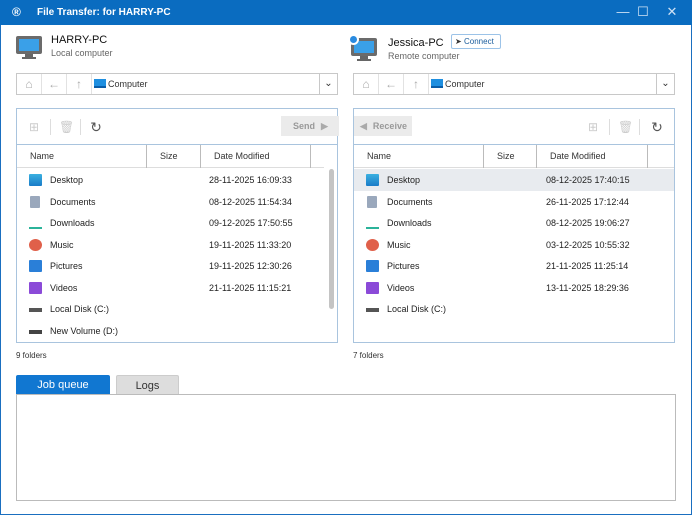  I want to click on tab-logs: Logs, so click(147, 385).